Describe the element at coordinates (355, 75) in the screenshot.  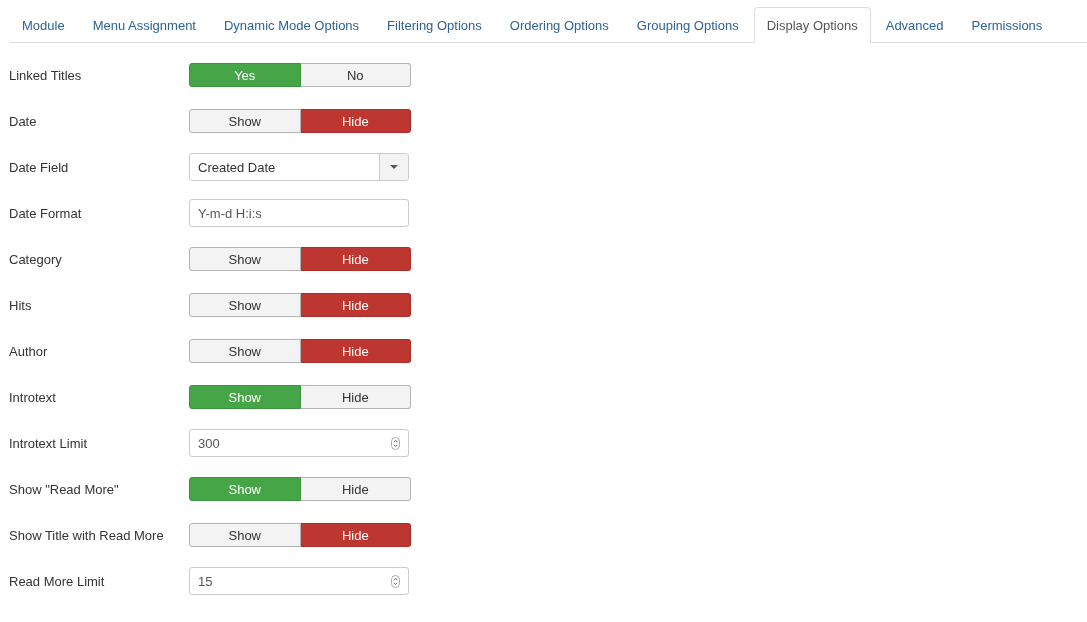
I see `toggle-option: No` at that location.